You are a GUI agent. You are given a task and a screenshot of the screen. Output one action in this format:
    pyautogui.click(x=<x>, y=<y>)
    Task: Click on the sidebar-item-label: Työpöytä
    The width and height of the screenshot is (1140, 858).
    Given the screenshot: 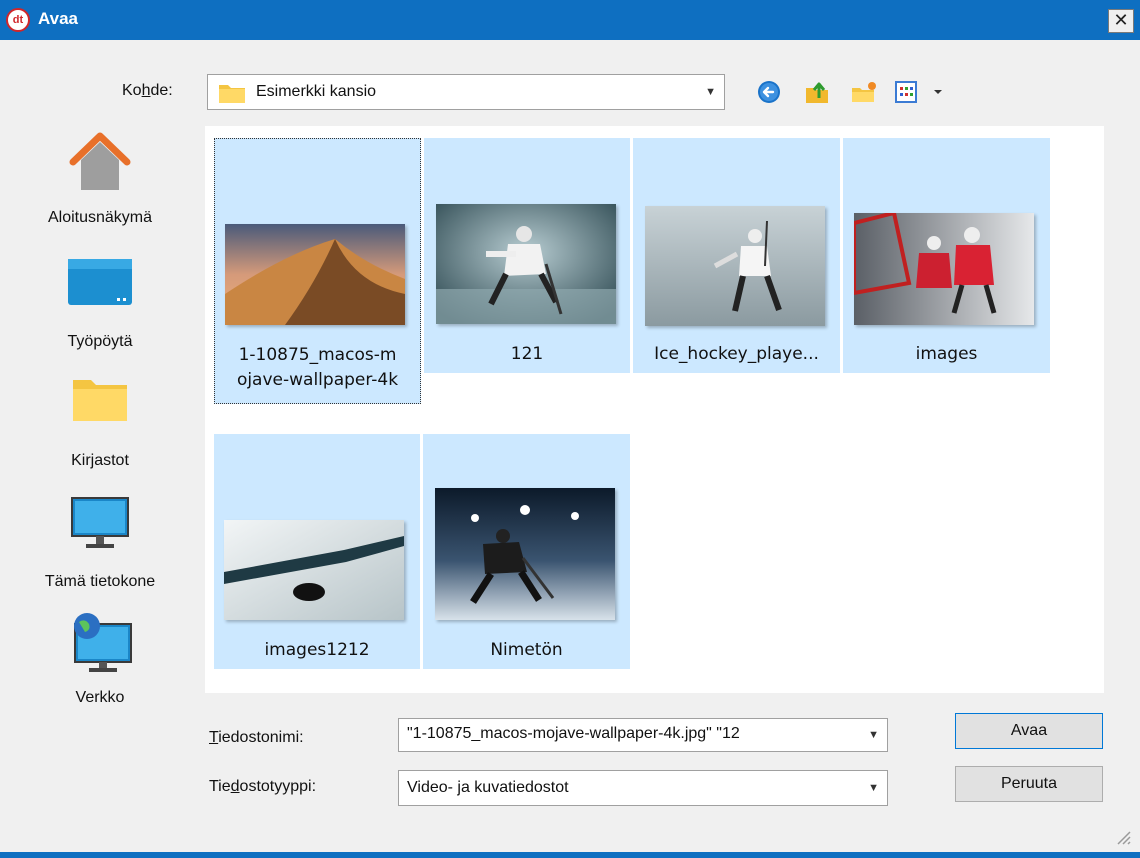 What is the action you would take?
    pyautogui.click(x=100, y=341)
    